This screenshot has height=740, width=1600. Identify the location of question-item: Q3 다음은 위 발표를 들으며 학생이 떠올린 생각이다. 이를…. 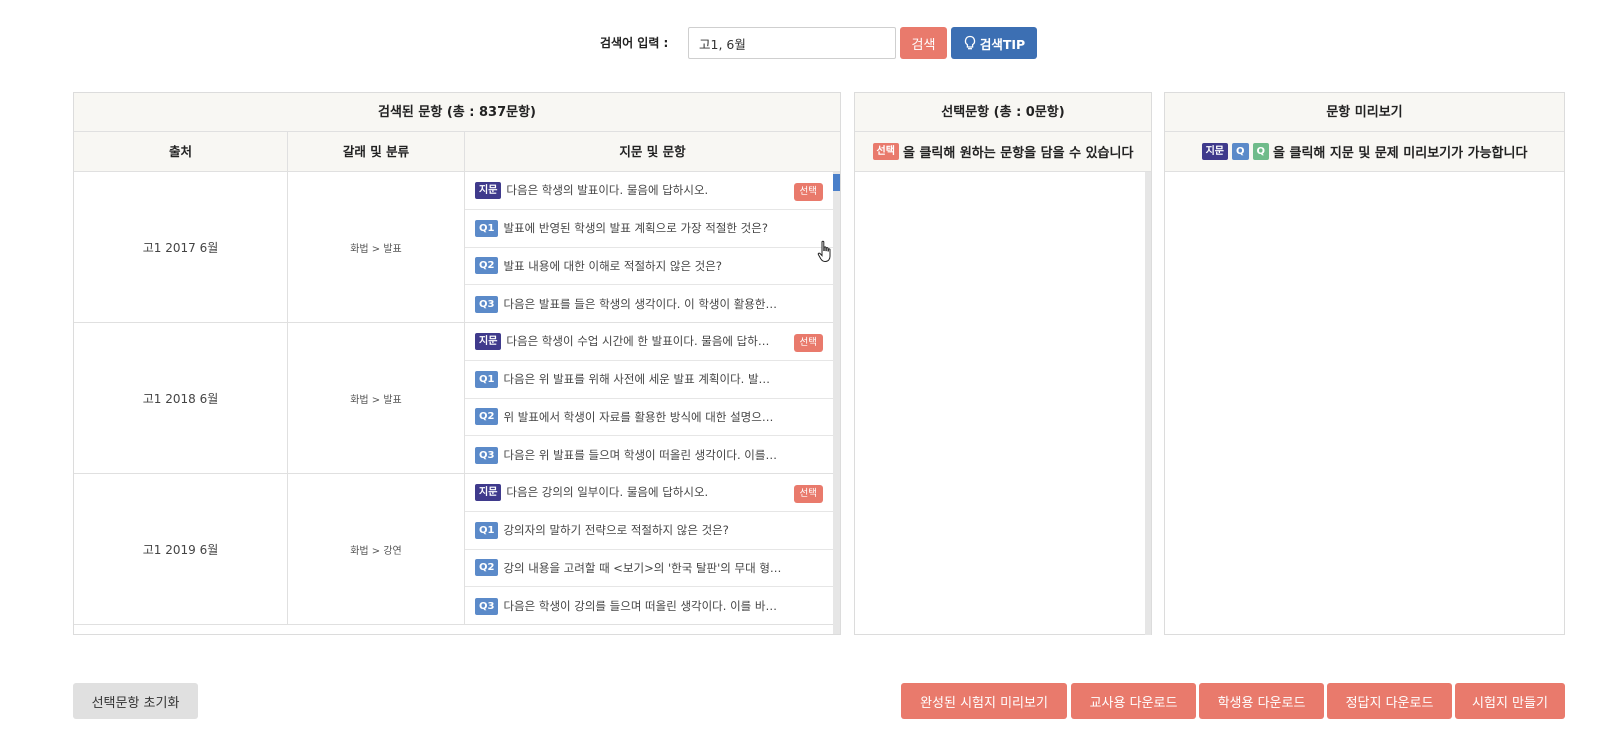
(650, 455).